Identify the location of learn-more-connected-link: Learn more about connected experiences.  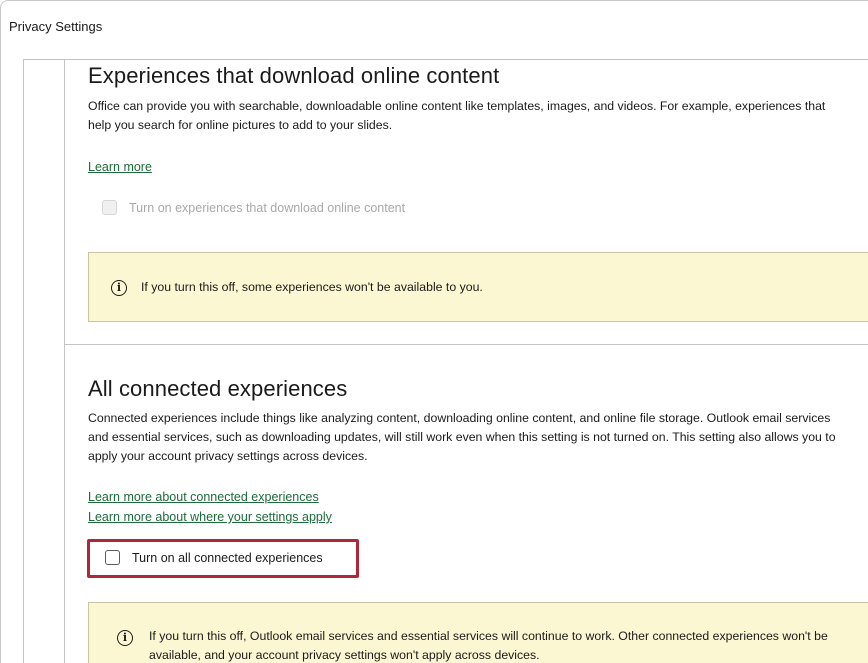
(203, 497).